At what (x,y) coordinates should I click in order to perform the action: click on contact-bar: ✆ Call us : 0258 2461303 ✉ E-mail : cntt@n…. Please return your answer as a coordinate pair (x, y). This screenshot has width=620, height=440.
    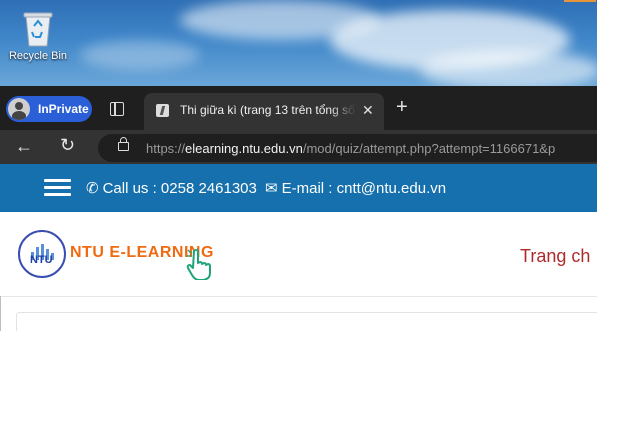
    Looking at the image, I should click on (298, 188).